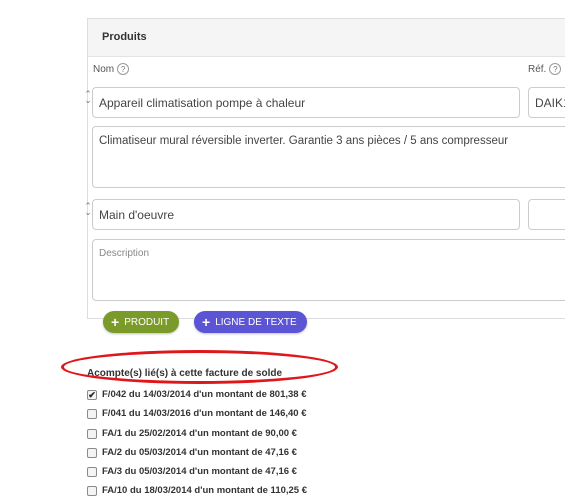  I want to click on name-column-label: Nom ?, so click(111, 69).